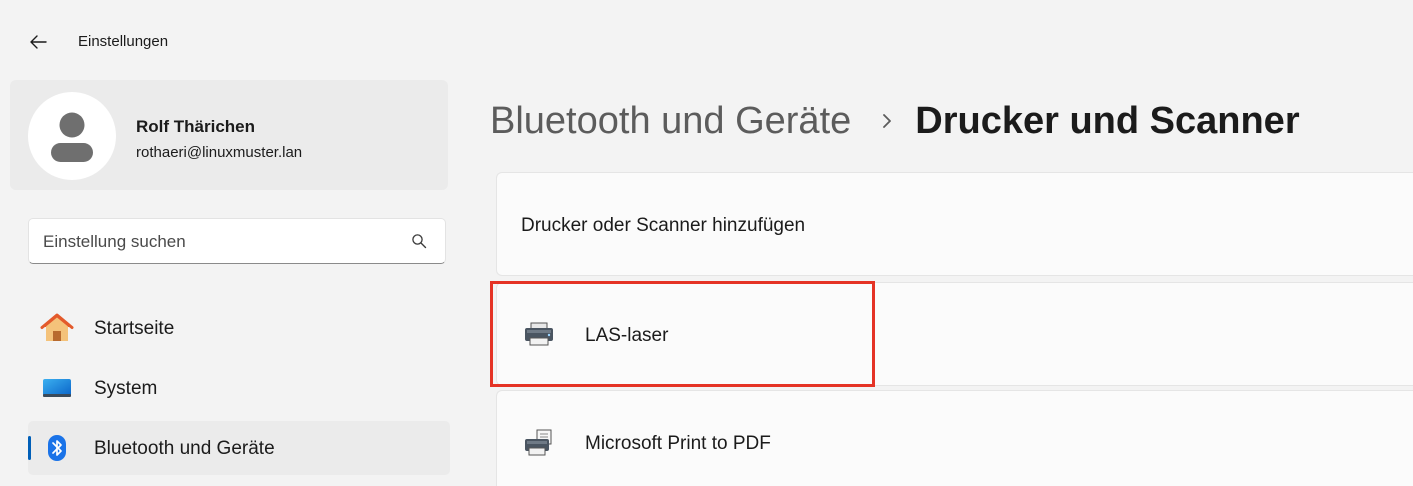  What do you see at coordinates (134, 328) in the screenshot?
I see `nav-label-startseite: Startseite` at bounding box center [134, 328].